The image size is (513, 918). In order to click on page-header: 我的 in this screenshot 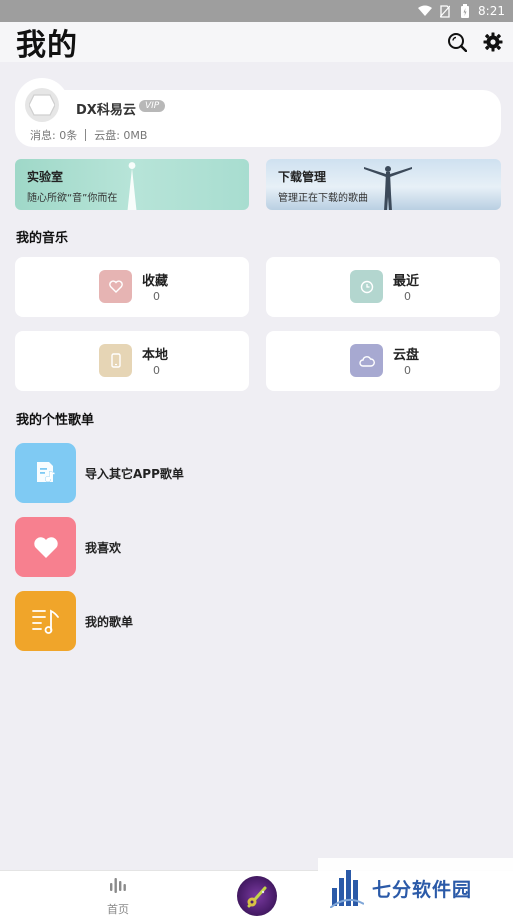, I will do `click(256, 42)`.